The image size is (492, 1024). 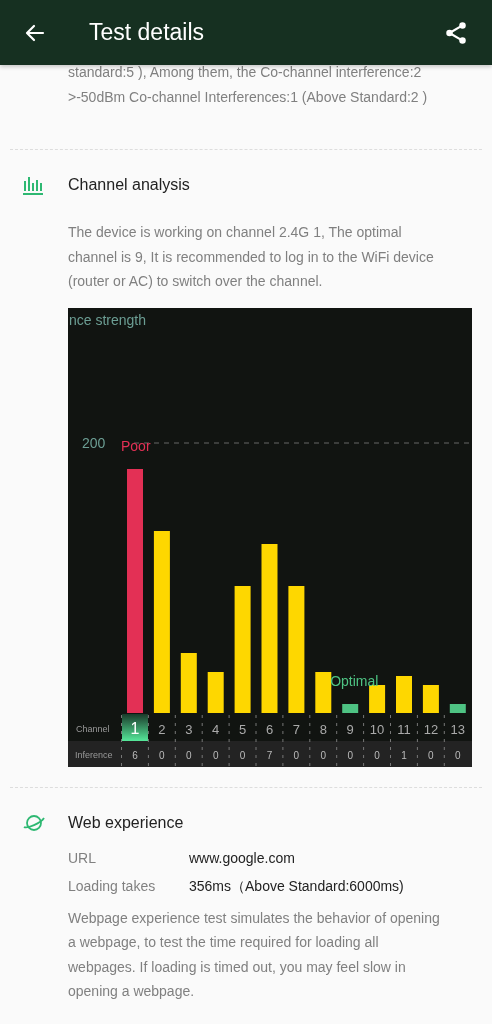 I want to click on channel-number: 8, so click(x=323, y=729).